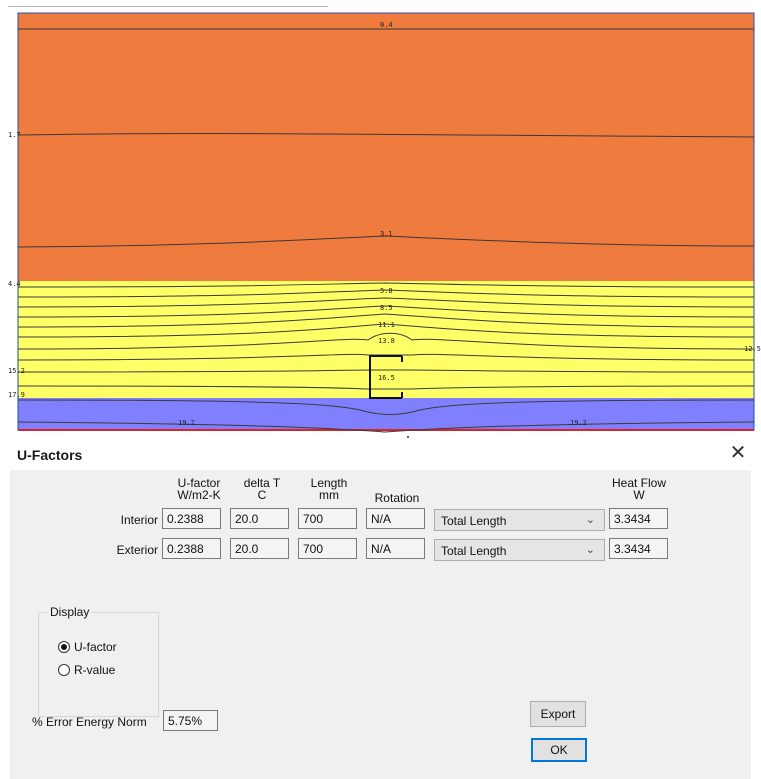 Image resolution: width=761 pixels, height=779 pixels. What do you see at coordinates (474, 521) in the screenshot?
I see `interior-length-type-value: Total Length` at bounding box center [474, 521].